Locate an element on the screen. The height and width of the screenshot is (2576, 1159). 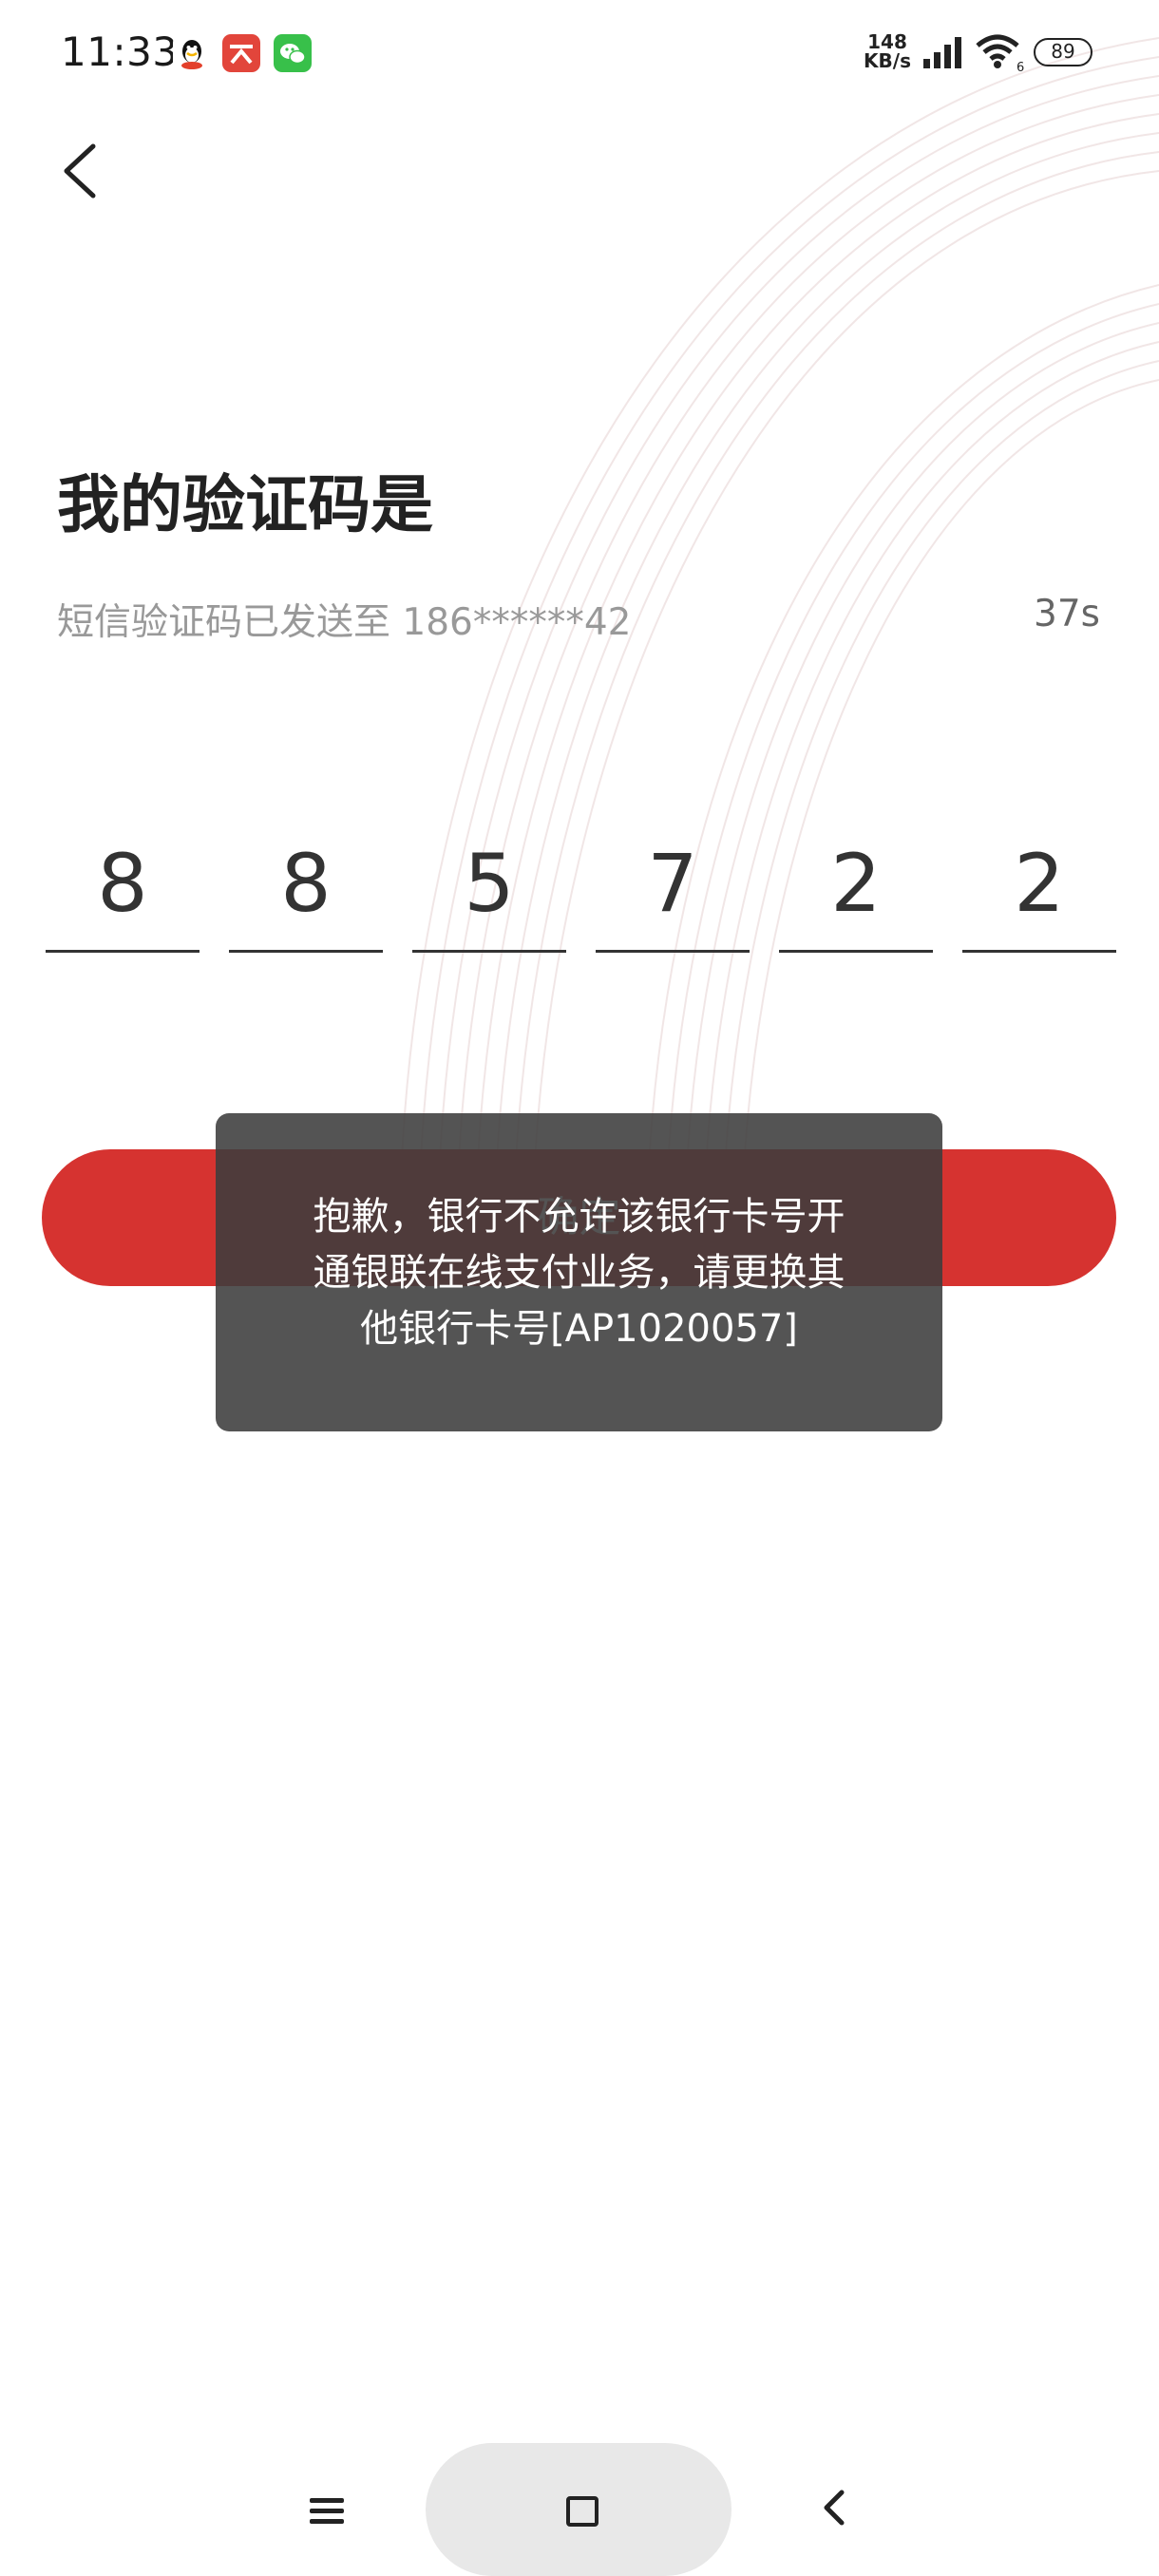
back-icon is located at coordinates (834, 2508).